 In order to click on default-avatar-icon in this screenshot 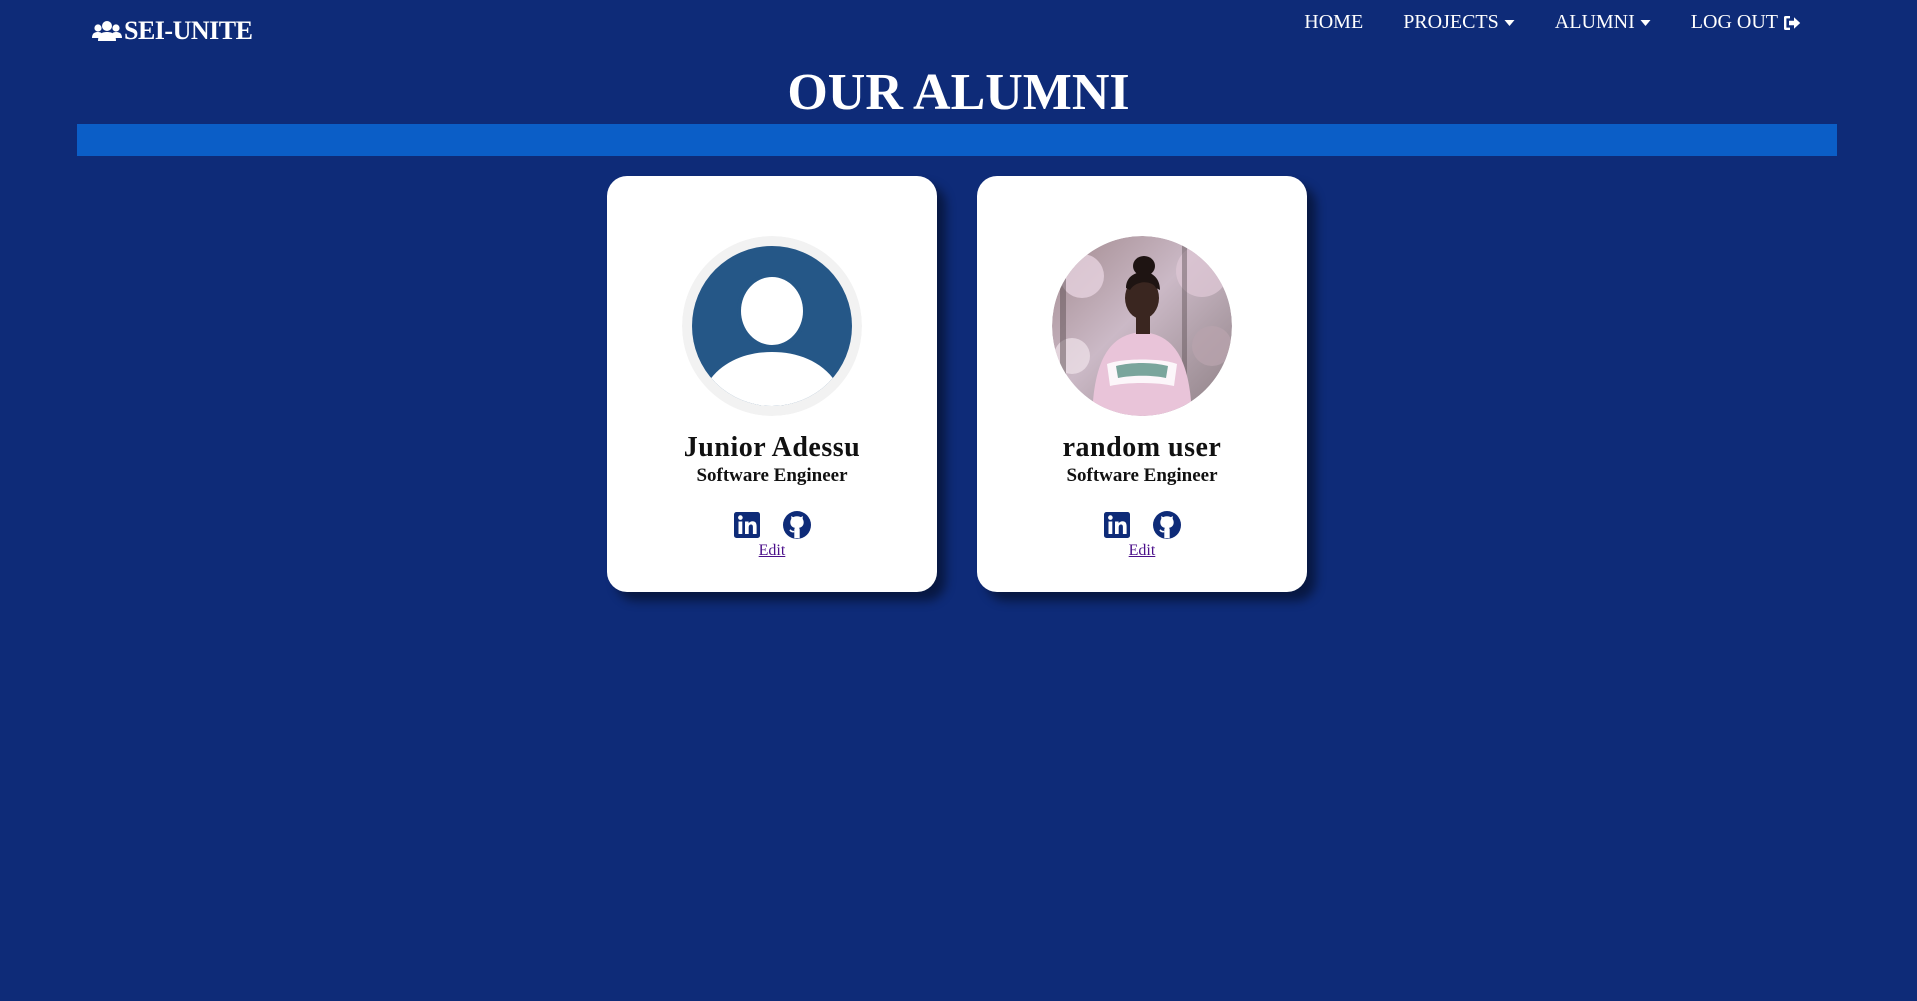, I will do `click(772, 326)`.